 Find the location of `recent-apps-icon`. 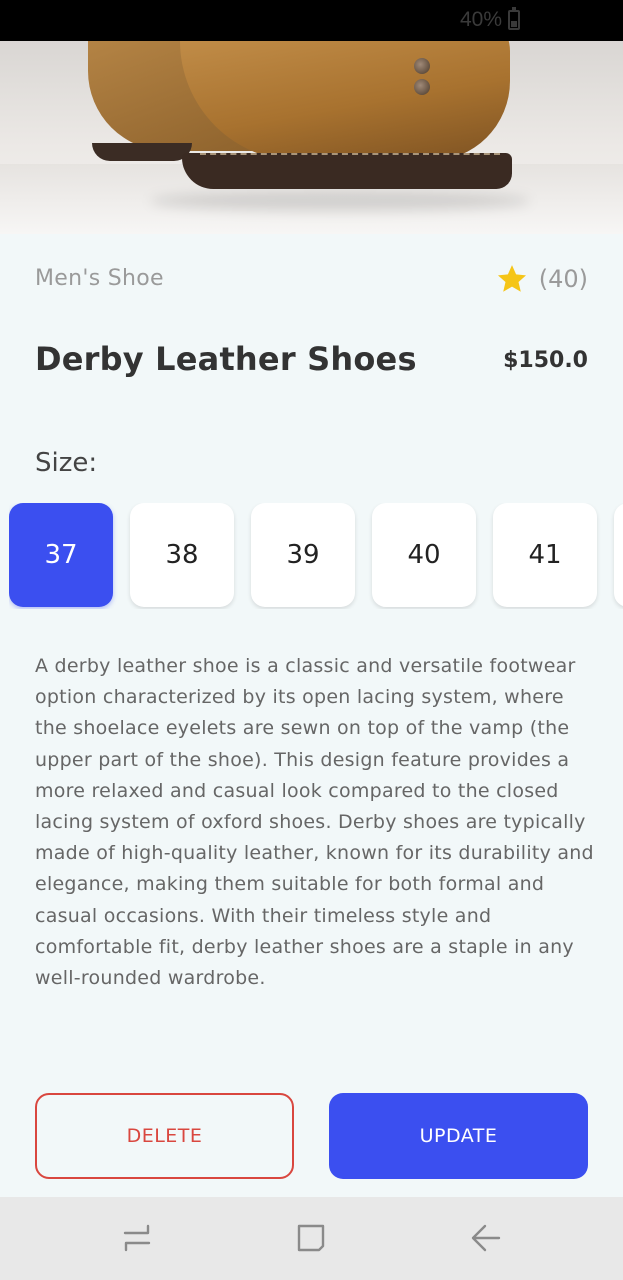

recent-apps-icon is located at coordinates (137, 1238).